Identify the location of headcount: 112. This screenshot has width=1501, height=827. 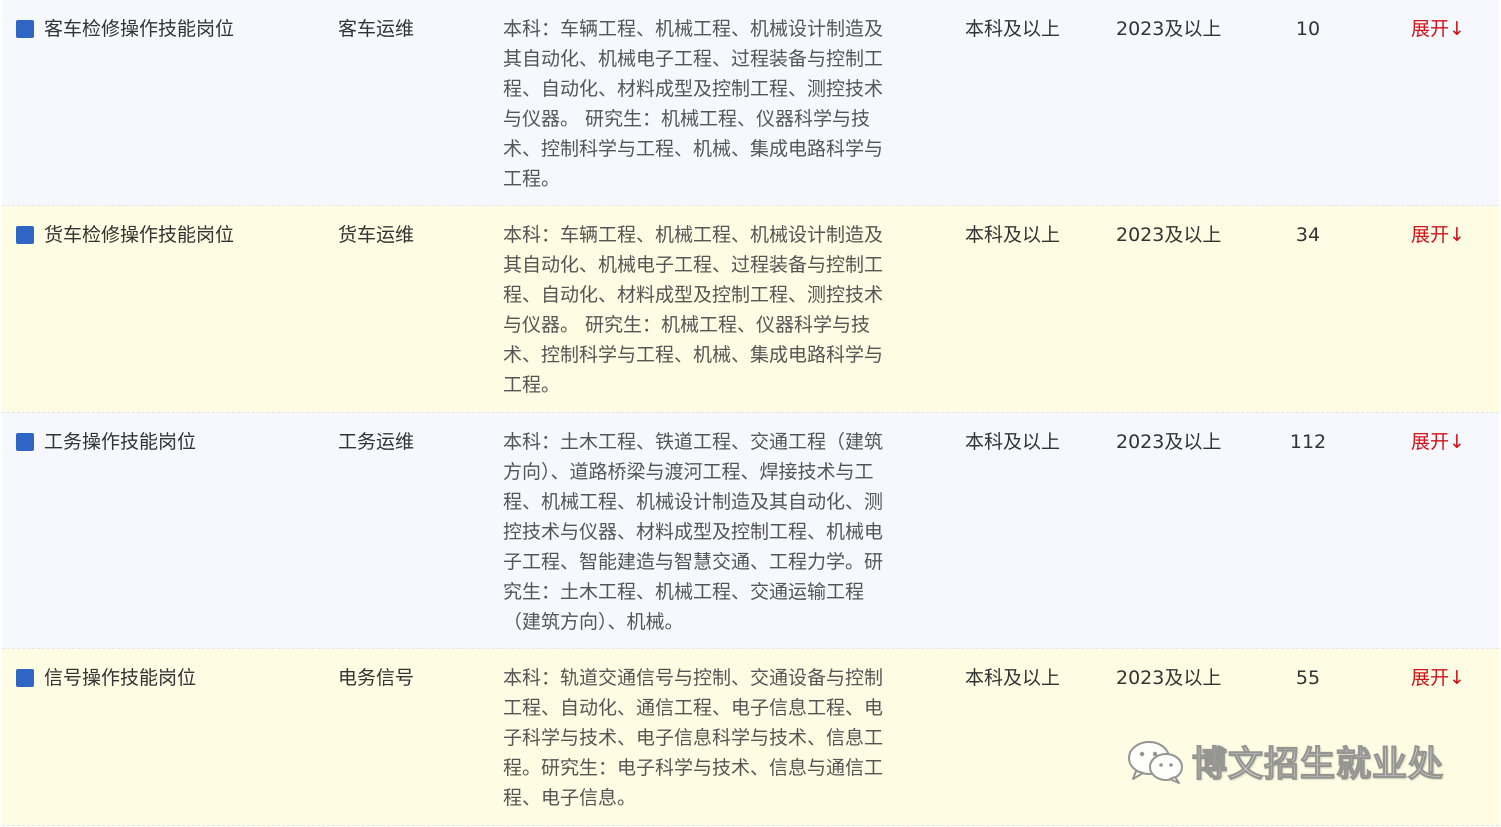
(1308, 442).